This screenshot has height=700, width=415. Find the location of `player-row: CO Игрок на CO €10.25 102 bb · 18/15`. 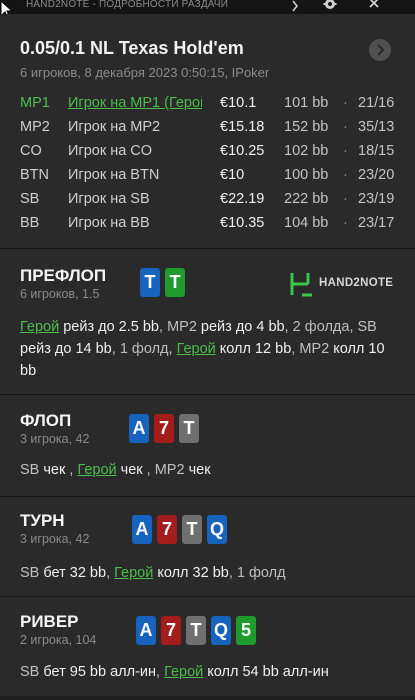

player-row: CO Игрок на CO €10.25 102 bb · 18/15 is located at coordinates (207, 155).